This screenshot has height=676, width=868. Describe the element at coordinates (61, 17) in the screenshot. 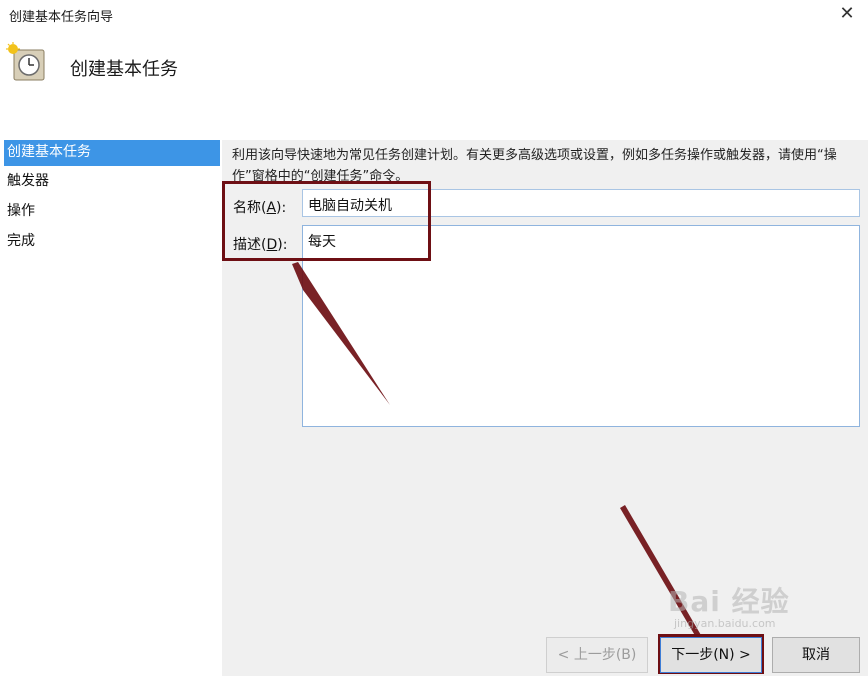

I see `window-title: 创建基本任务向导` at that location.